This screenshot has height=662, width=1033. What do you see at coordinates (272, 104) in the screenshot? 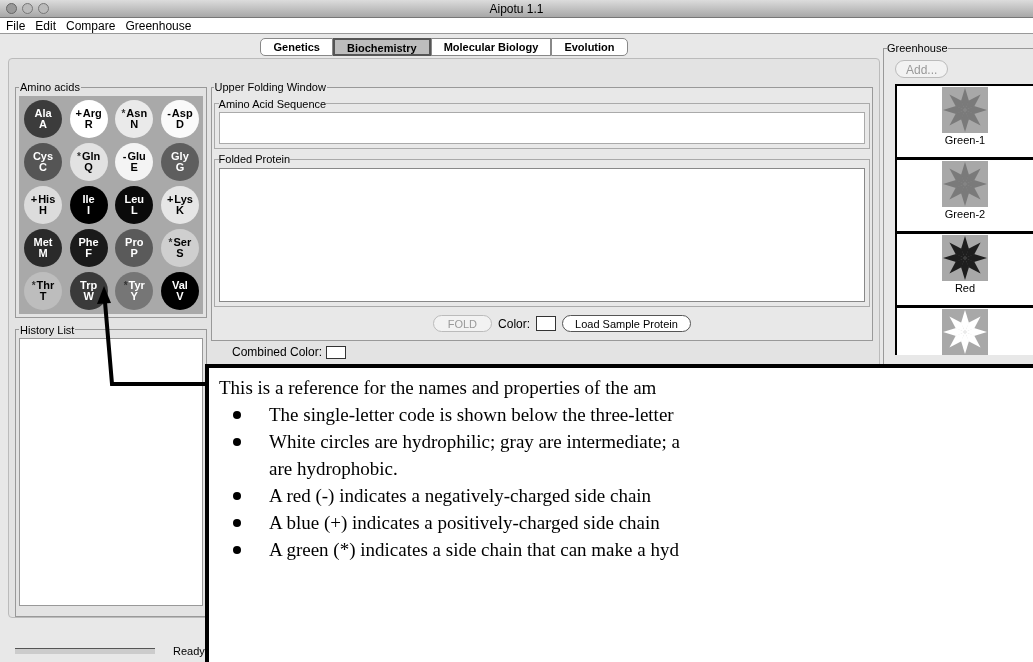
I see `group-title: Amino Acid Sequence` at bounding box center [272, 104].